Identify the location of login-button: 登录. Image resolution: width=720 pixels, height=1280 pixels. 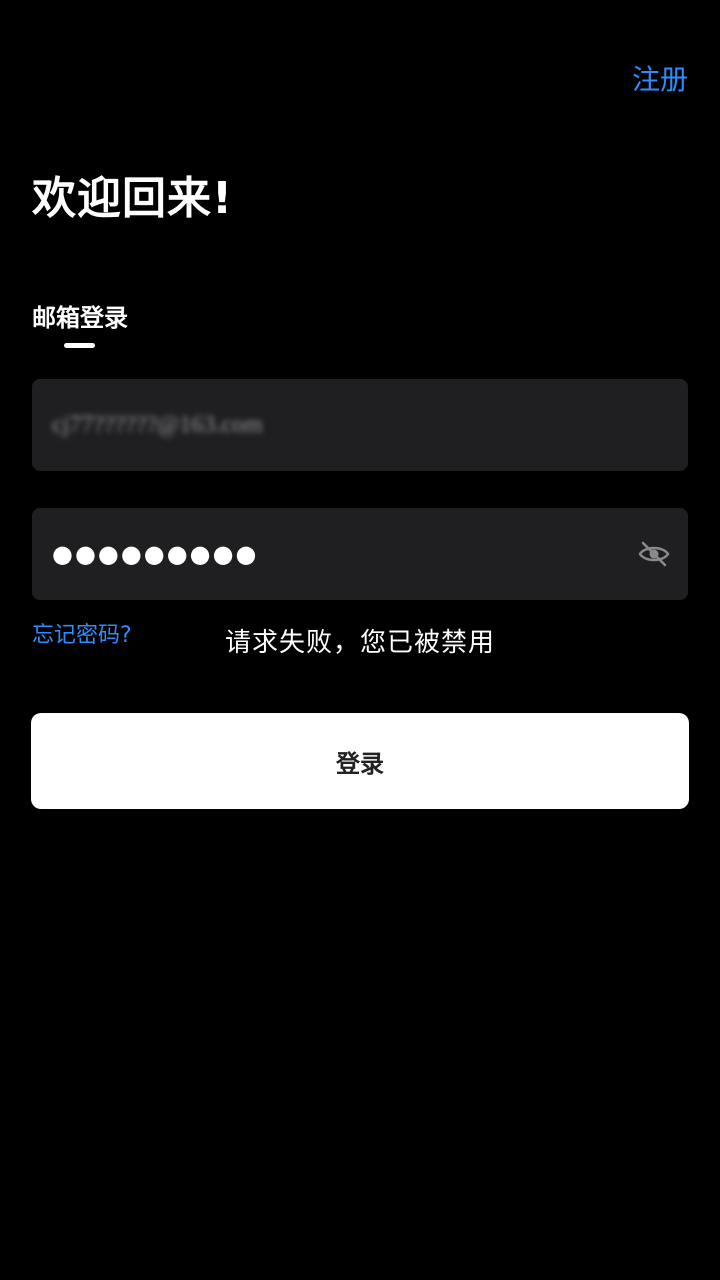
(360, 761).